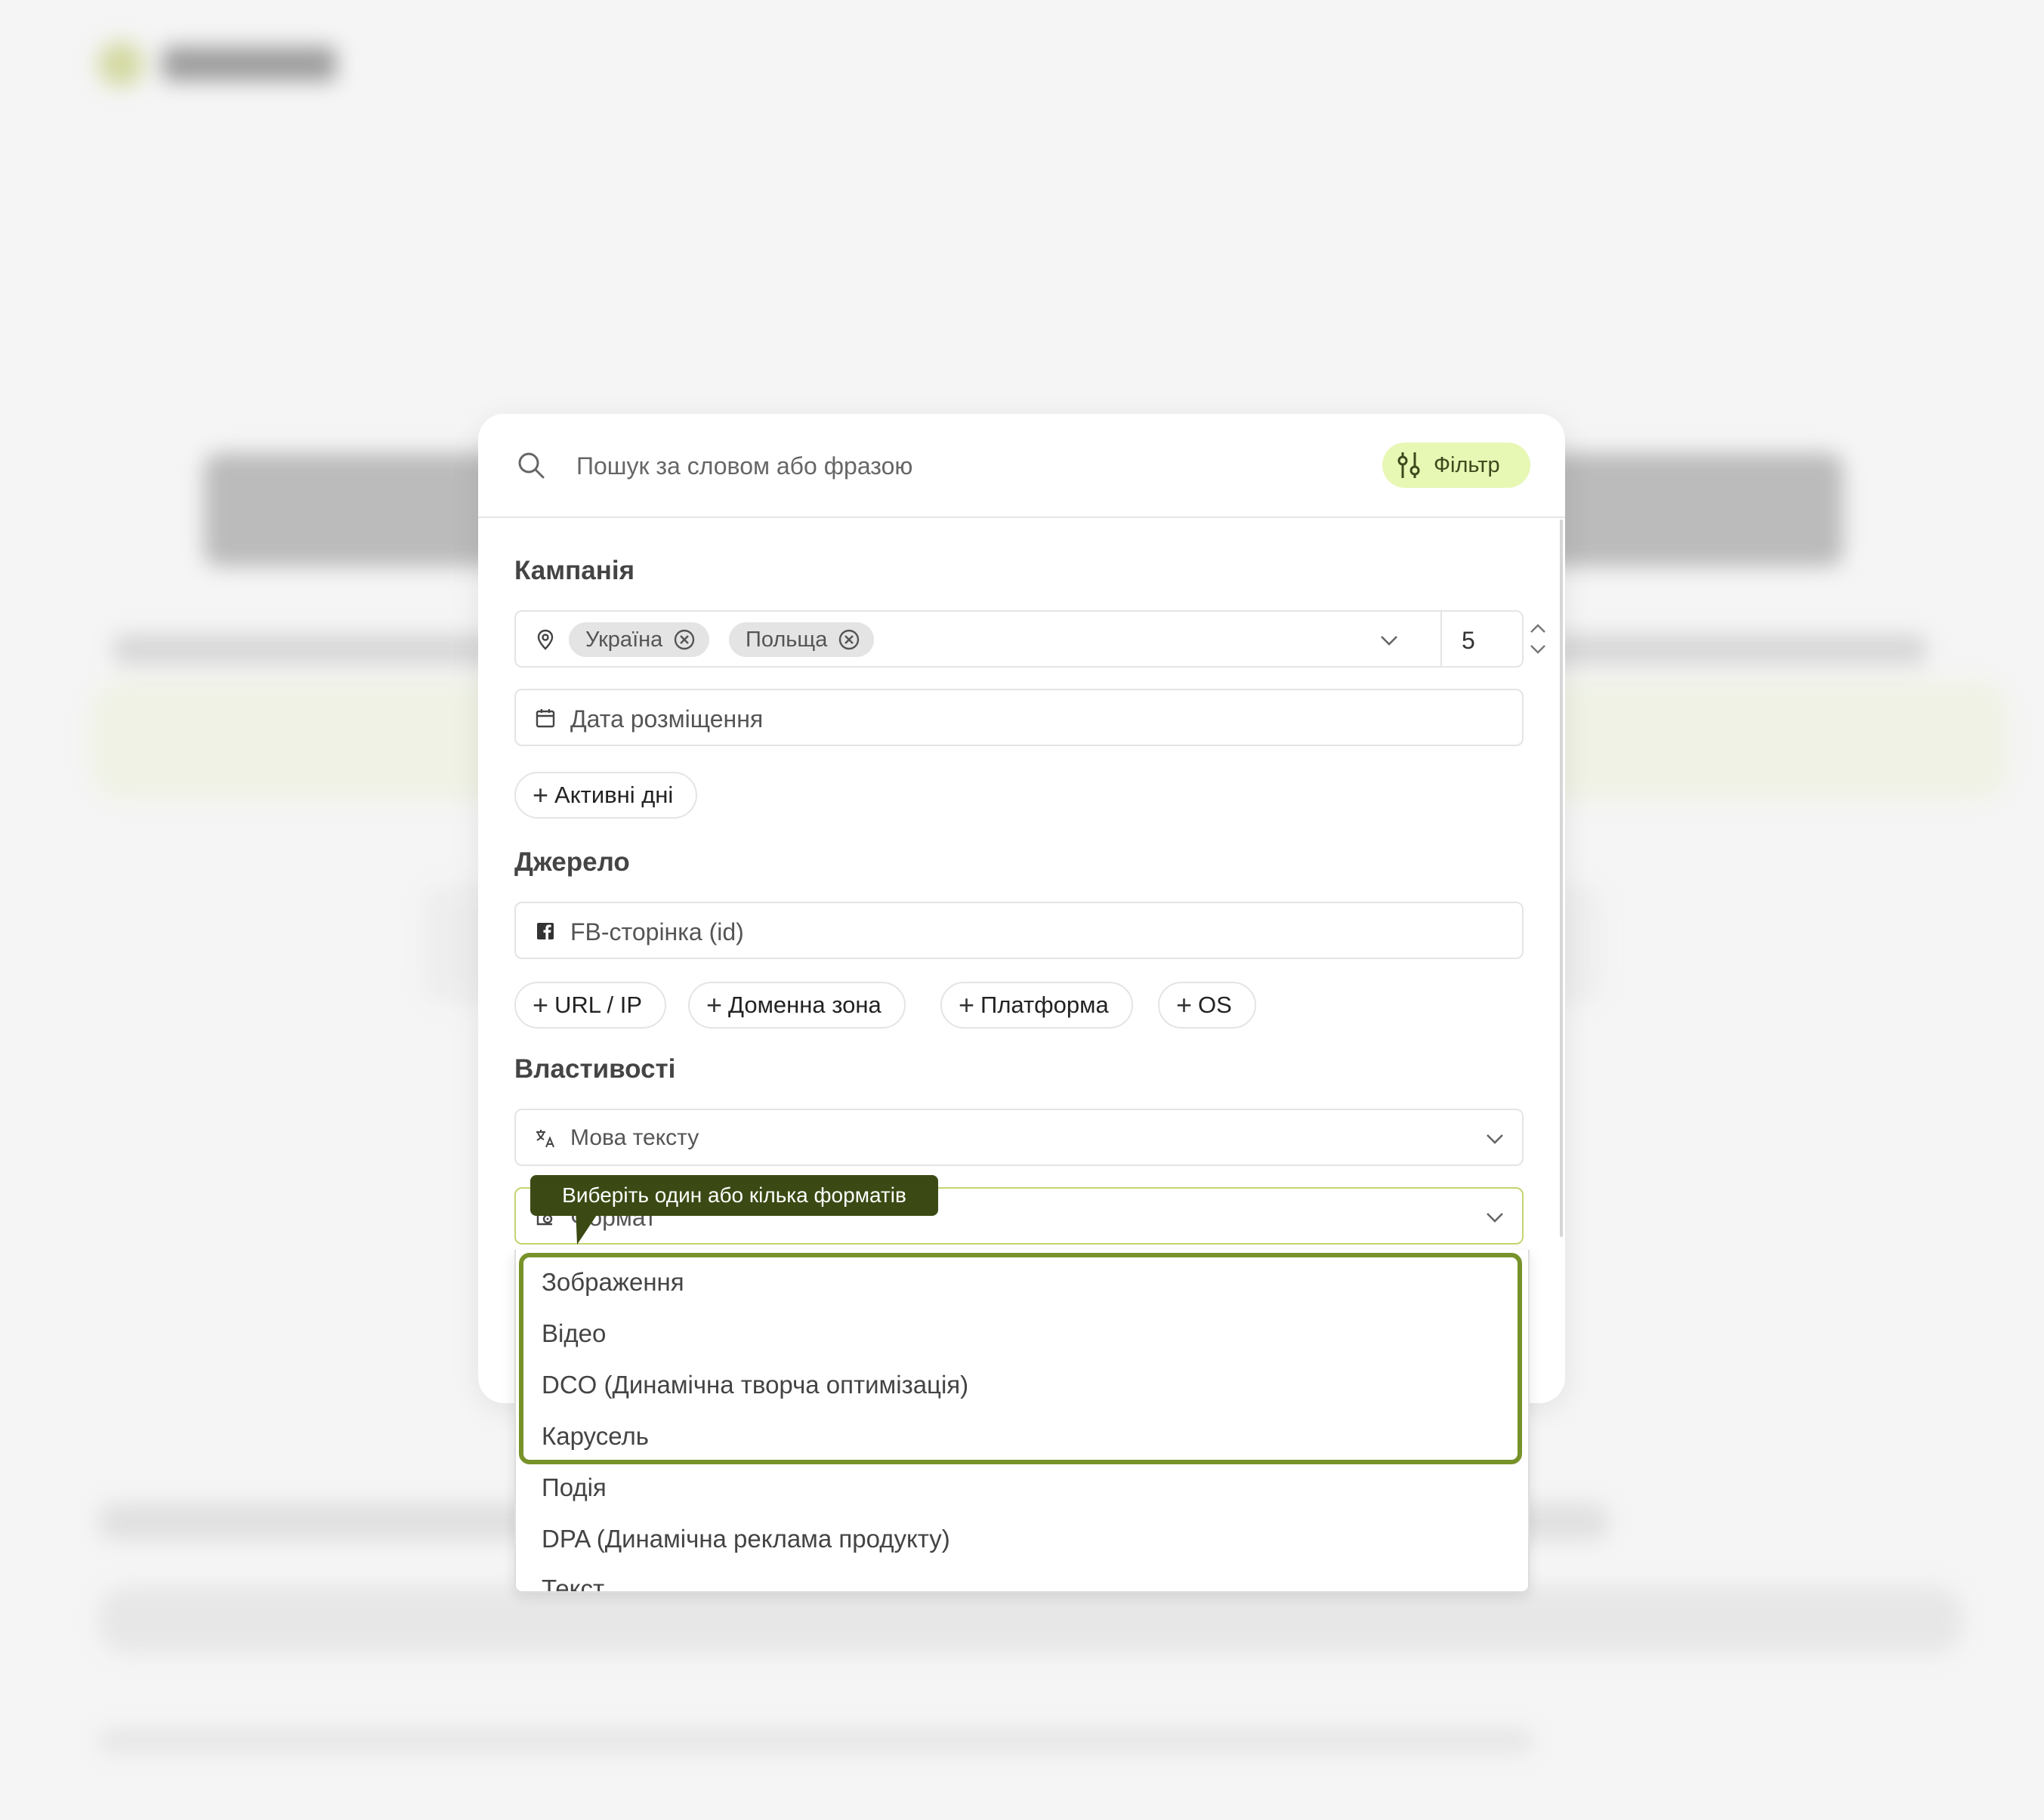 This screenshot has height=1820, width=2044. What do you see at coordinates (1468, 641) in the screenshot?
I see `country-count-value: 5` at bounding box center [1468, 641].